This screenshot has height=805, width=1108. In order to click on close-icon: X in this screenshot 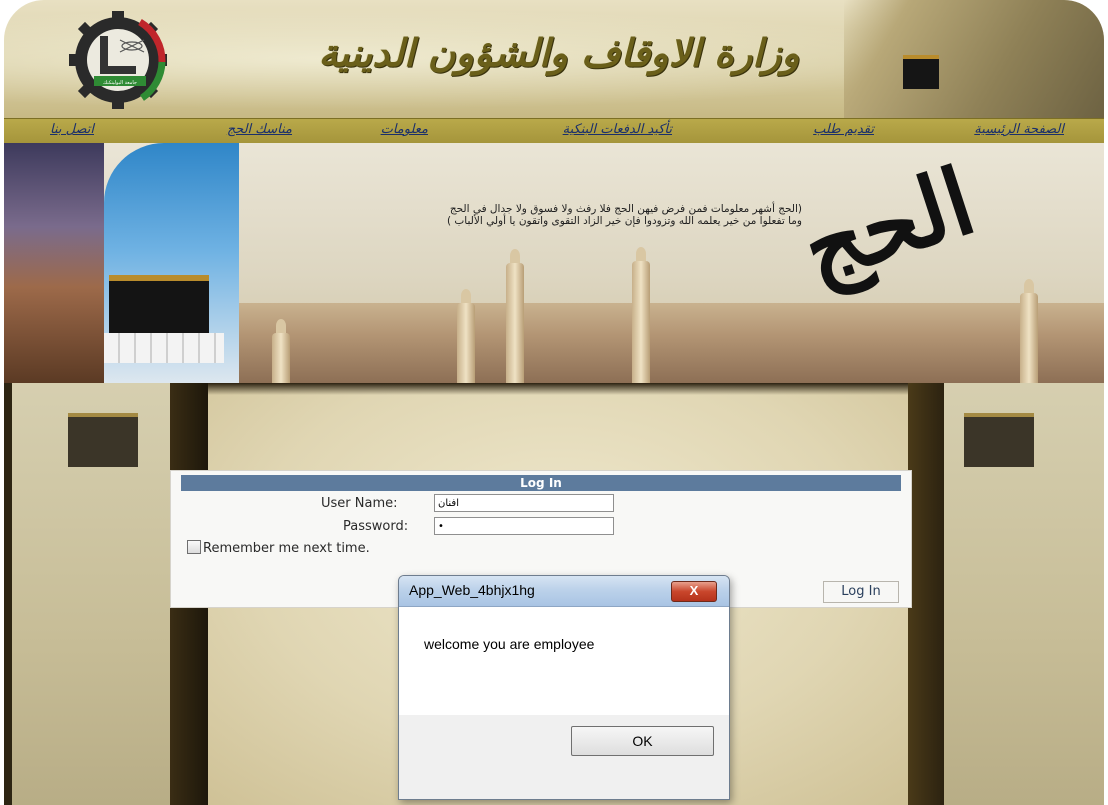, I will do `click(694, 590)`.